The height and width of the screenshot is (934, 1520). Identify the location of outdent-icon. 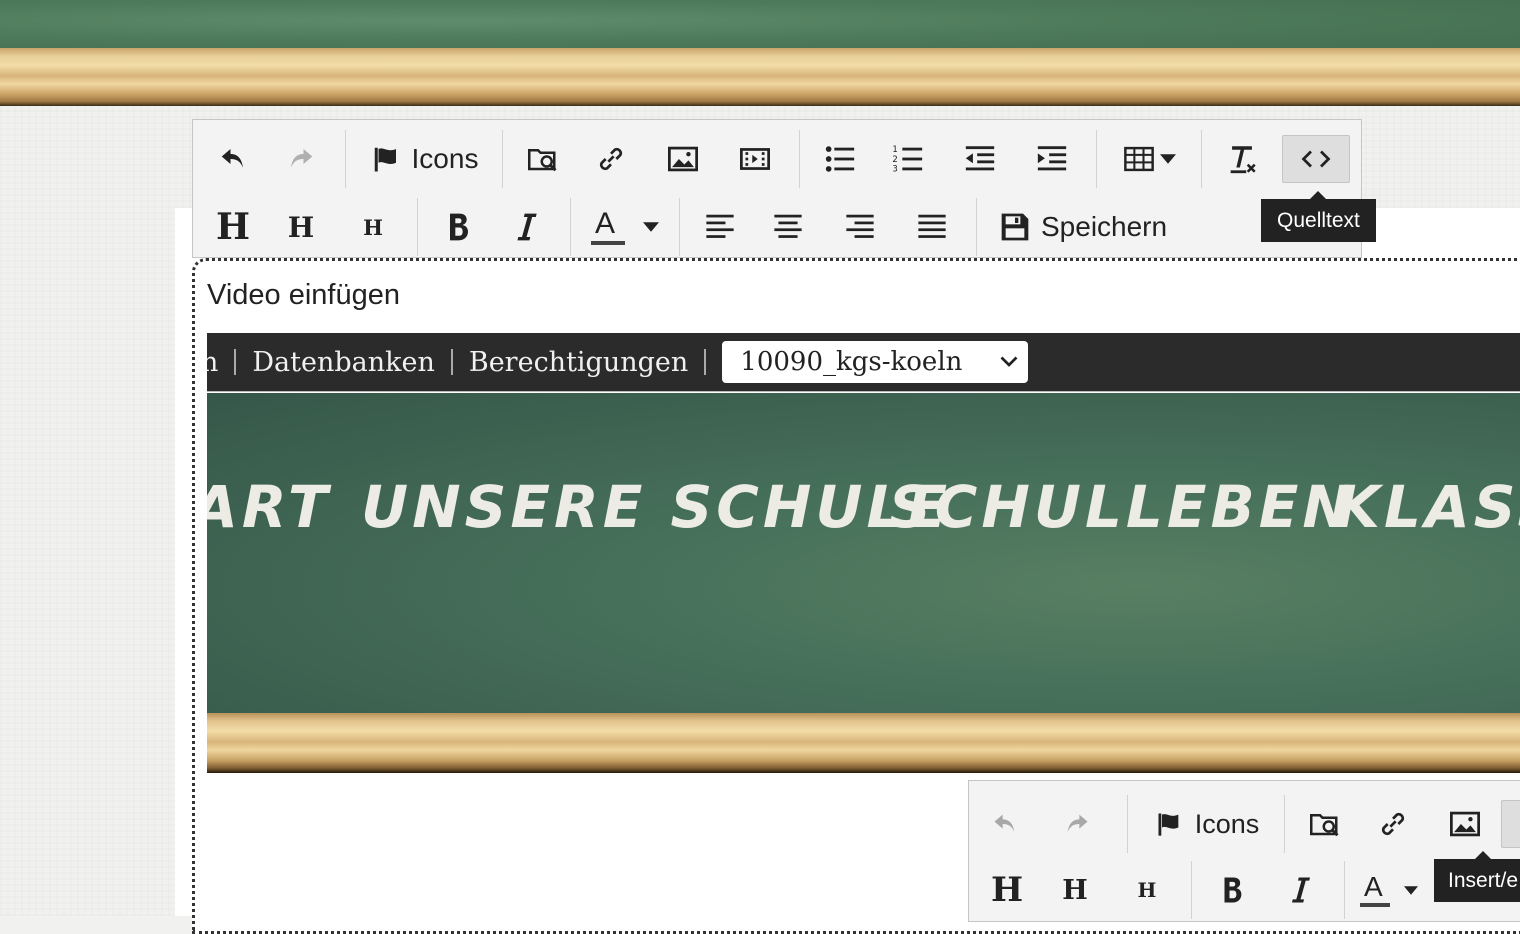
(980, 158).